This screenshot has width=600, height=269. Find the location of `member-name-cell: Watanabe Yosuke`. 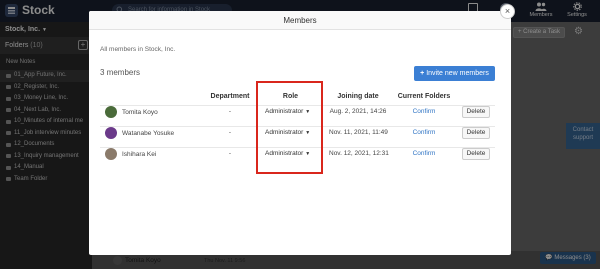

member-name-cell: Watanabe Yosuke is located at coordinates (139, 133).